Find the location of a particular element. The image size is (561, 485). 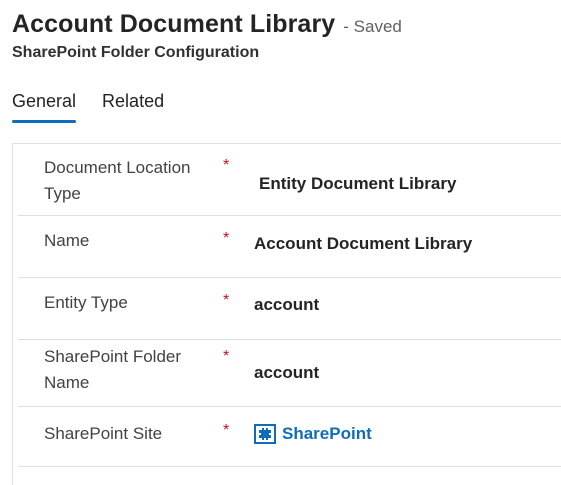

title-row: Account Document Library - Saved is located at coordinates (286, 24).